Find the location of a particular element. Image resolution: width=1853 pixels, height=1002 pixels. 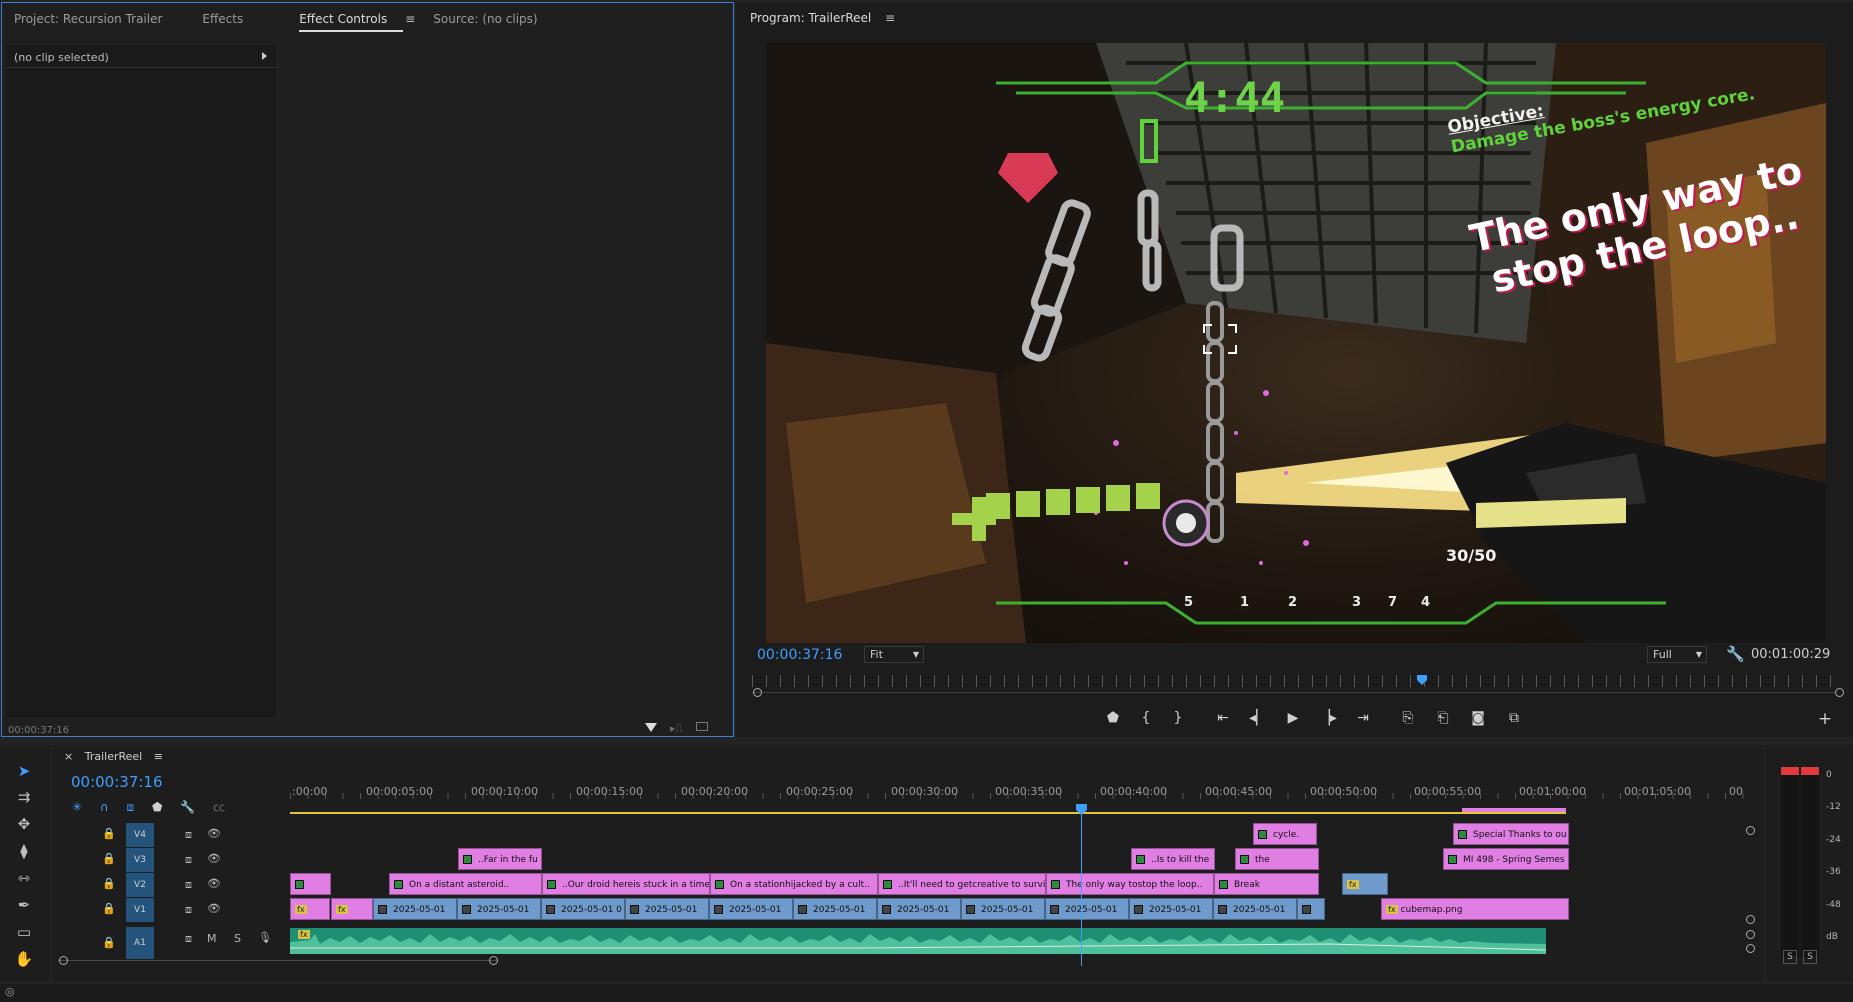

scrub-end-handle is located at coordinates (1839, 692).